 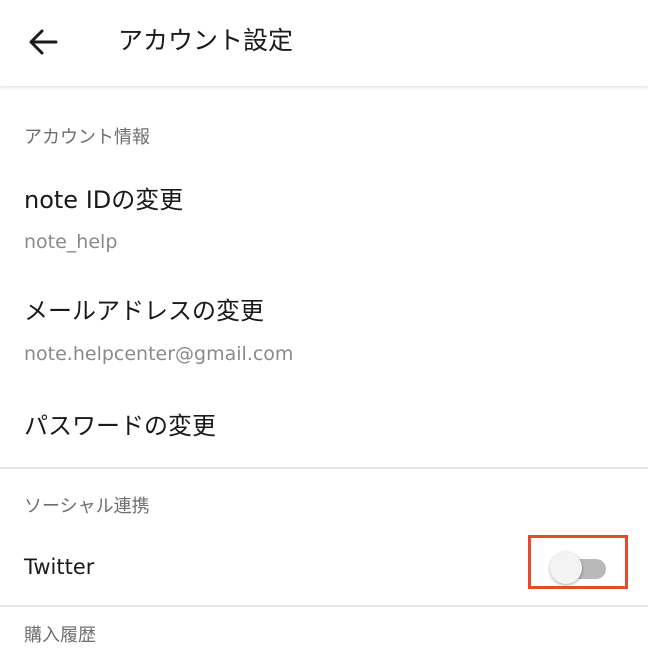 What do you see at coordinates (324, 43) in the screenshot?
I see `app-bar: アカウント設定` at bounding box center [324, 43].